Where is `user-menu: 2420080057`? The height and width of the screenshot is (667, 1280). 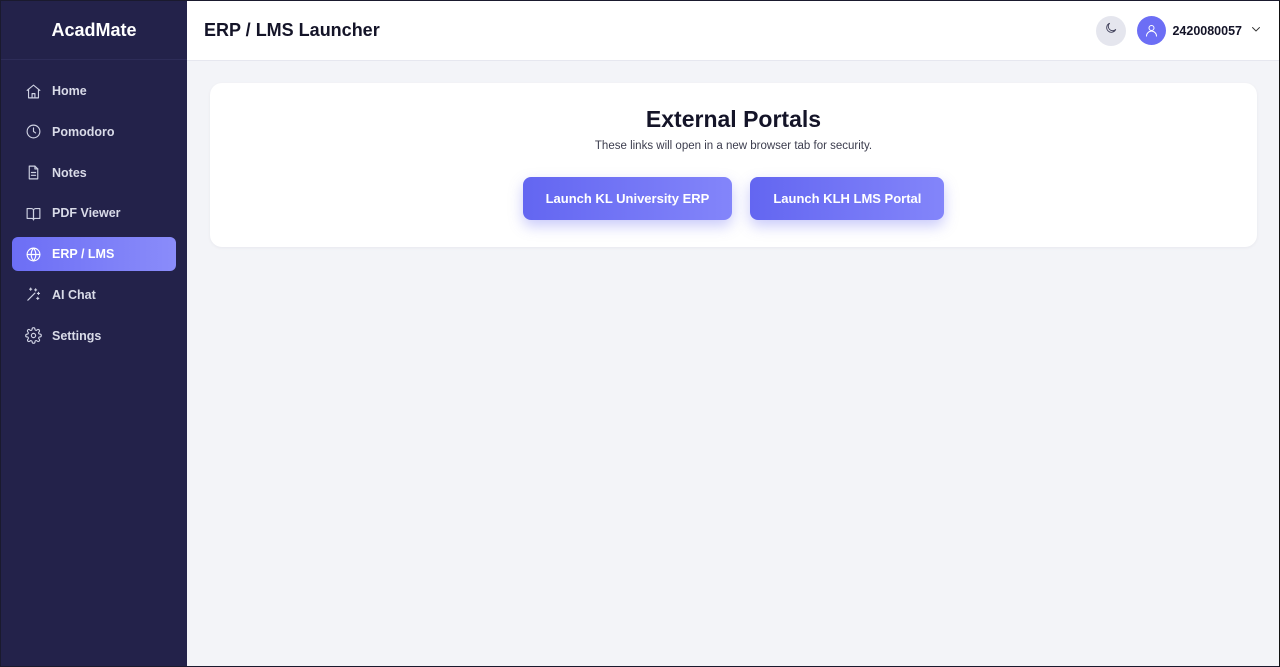 user-menu: 2420080057 is located at coordinates (1199, 30).